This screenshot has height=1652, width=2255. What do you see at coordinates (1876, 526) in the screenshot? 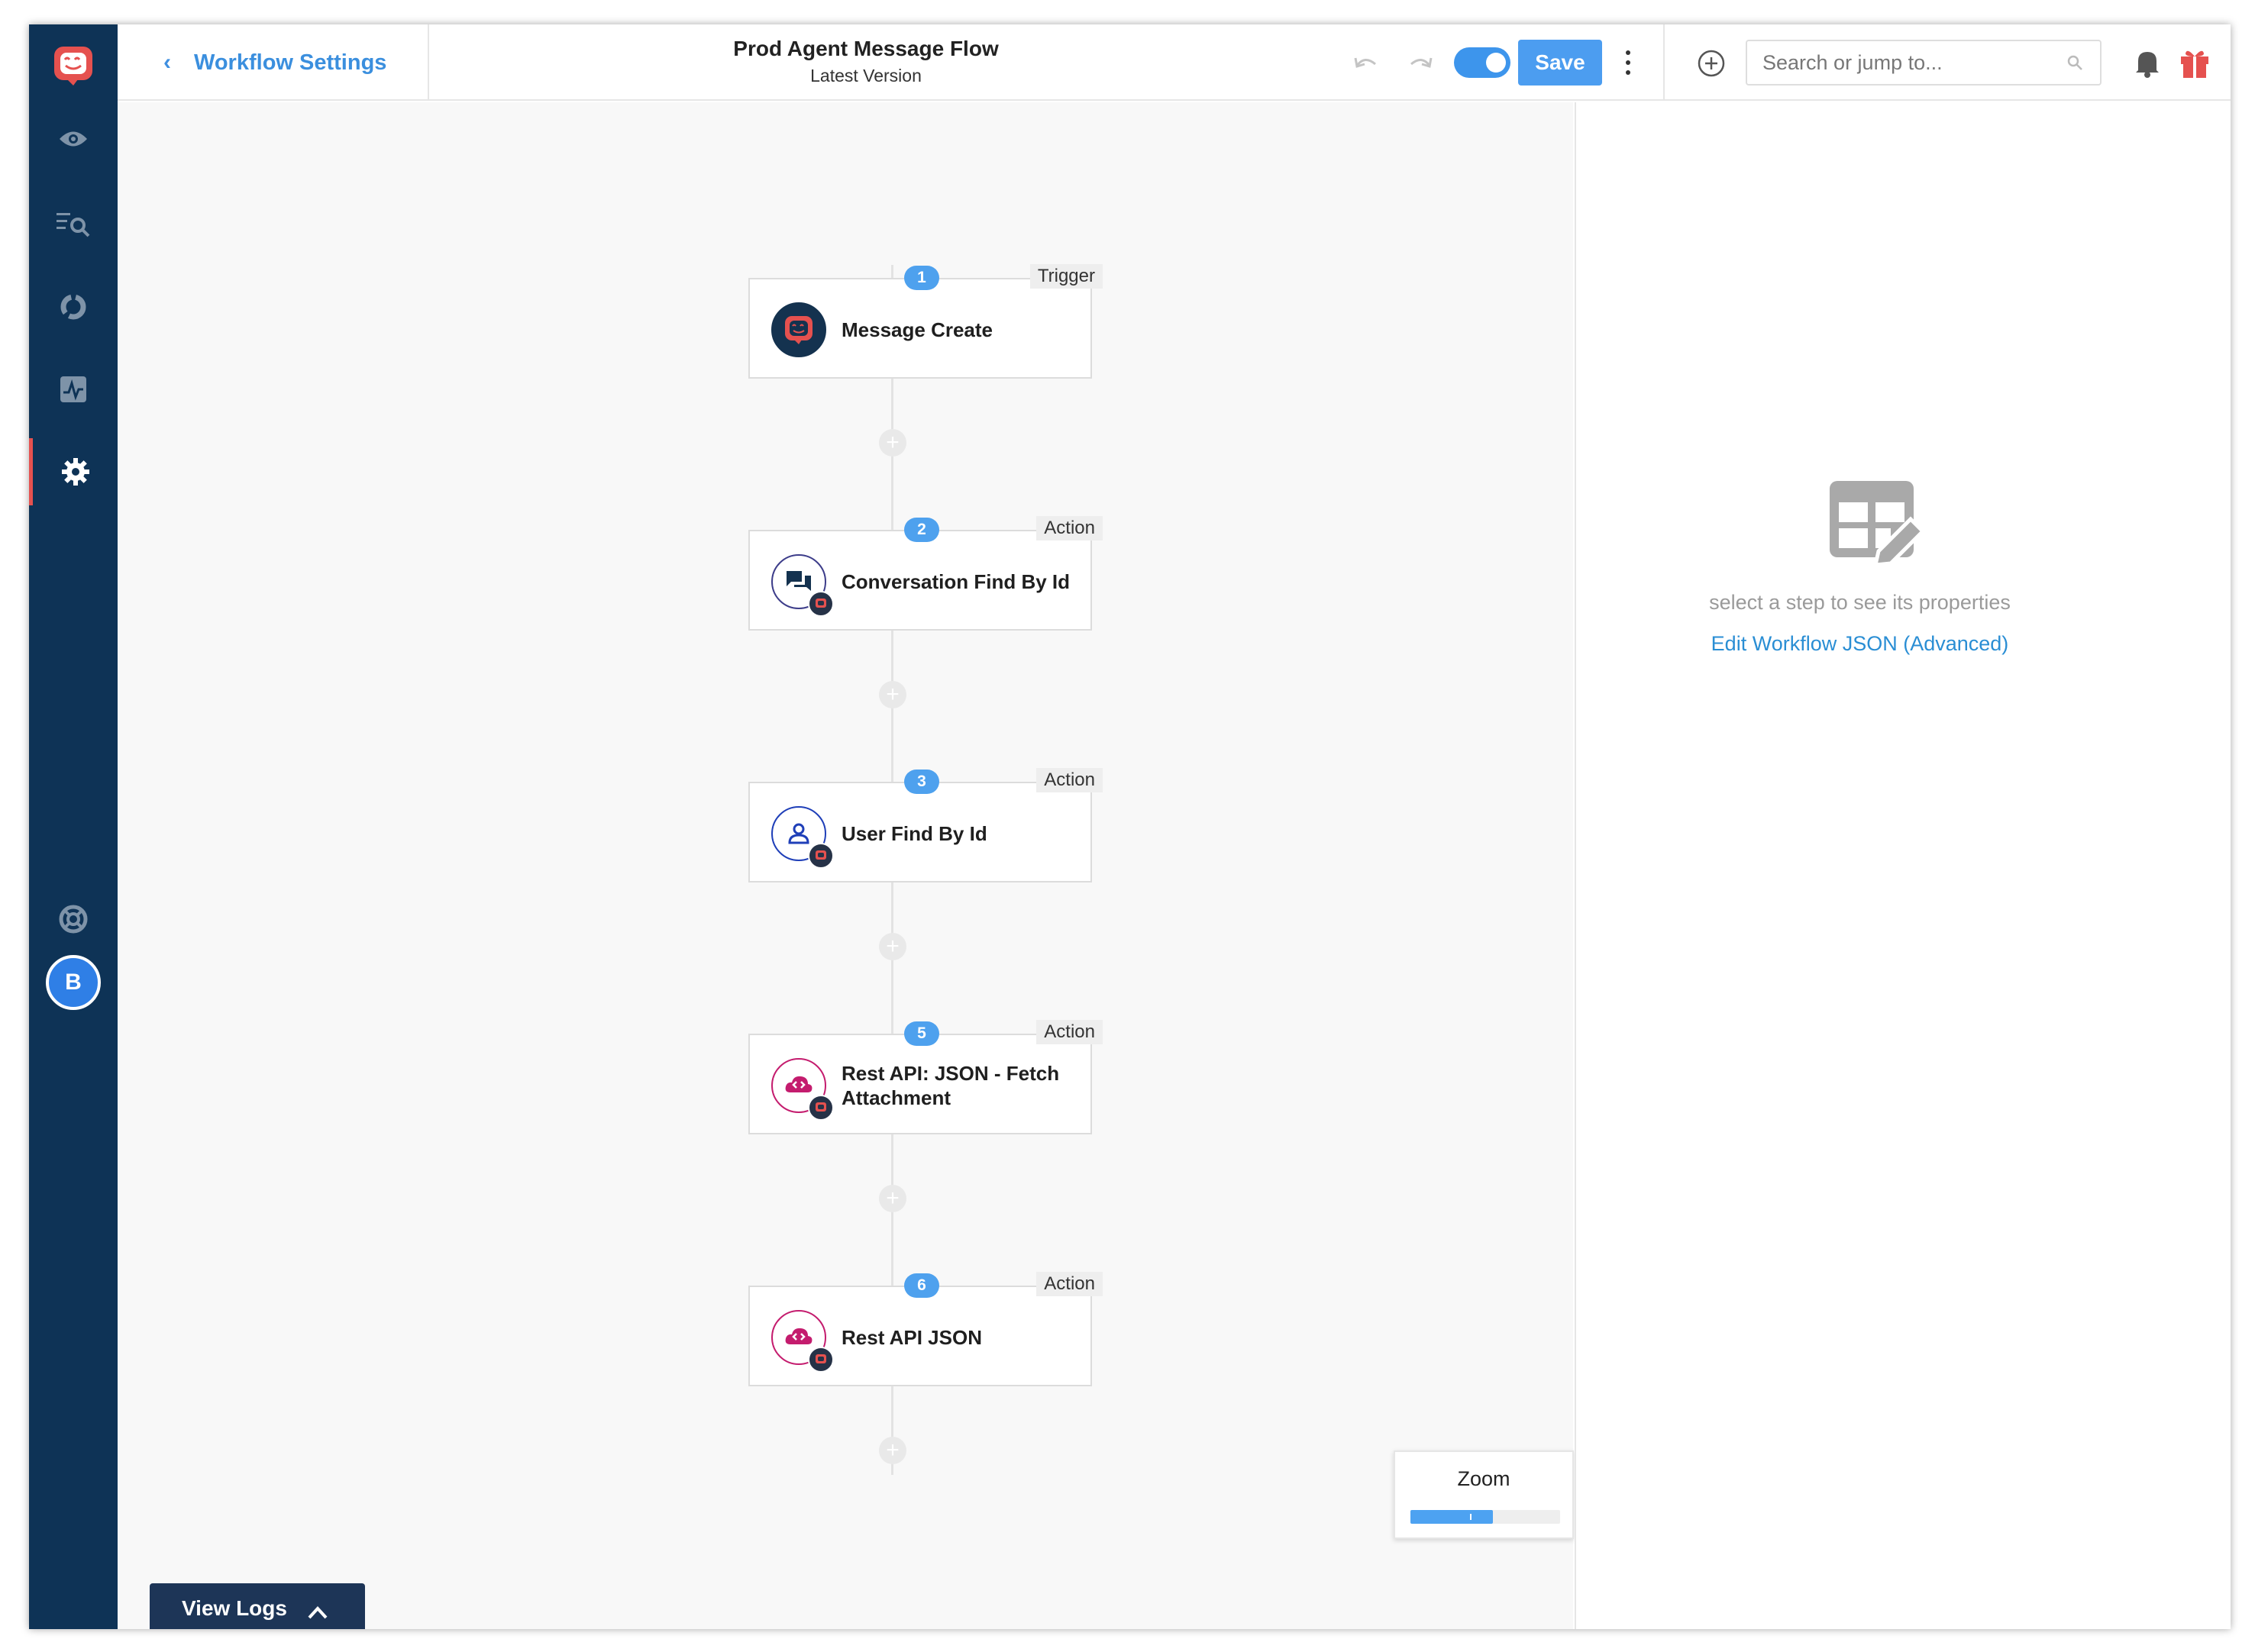
I see `table-edit-icon` at bounding box center [1876, 526].